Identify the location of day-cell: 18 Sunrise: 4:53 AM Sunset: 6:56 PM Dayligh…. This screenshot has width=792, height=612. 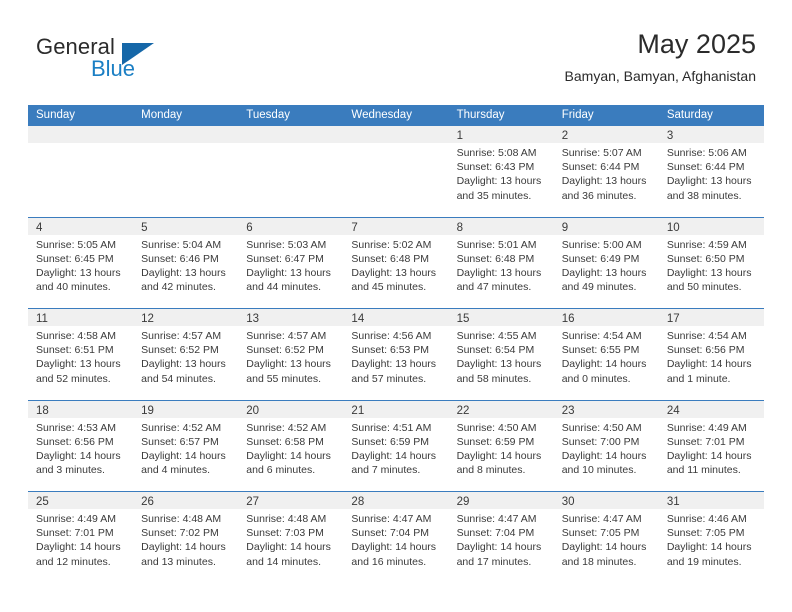
(81, 445).